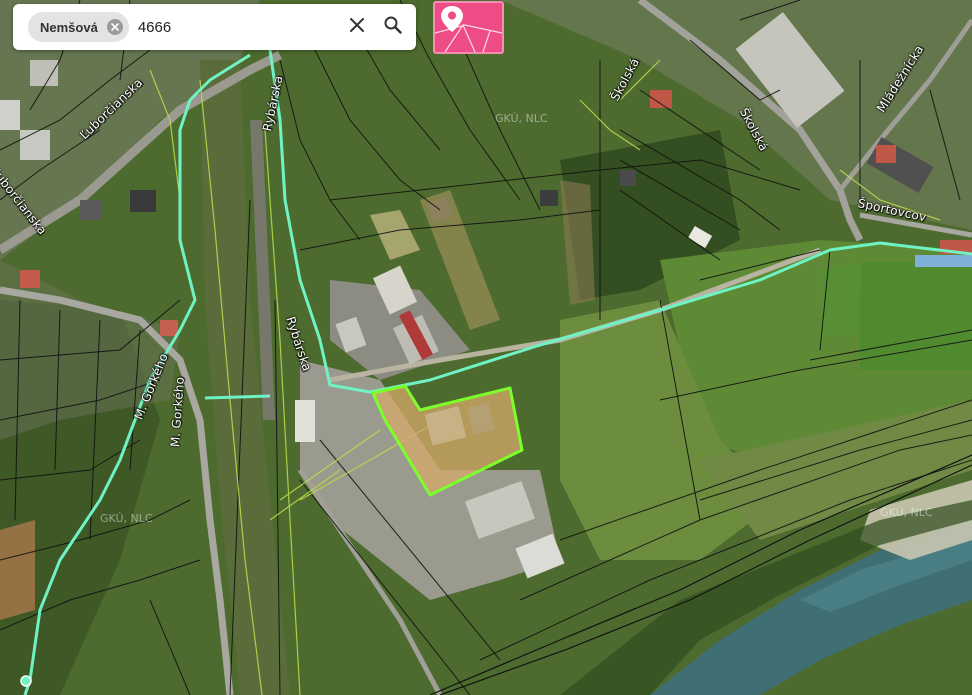 This screenshot has width=972, height=695. I want to click on locate-button, so click(468, 27).